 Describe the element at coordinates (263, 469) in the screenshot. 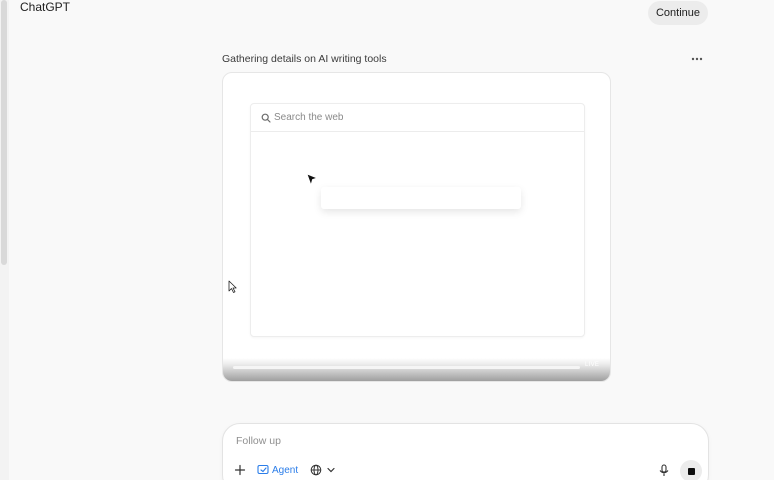

I see `agent-icon` at that location.